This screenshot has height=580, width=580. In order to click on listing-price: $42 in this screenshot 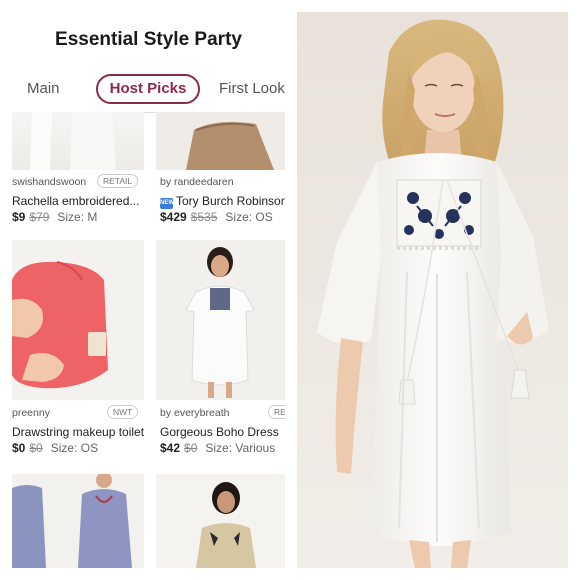, I will do `click(170, 448)`.